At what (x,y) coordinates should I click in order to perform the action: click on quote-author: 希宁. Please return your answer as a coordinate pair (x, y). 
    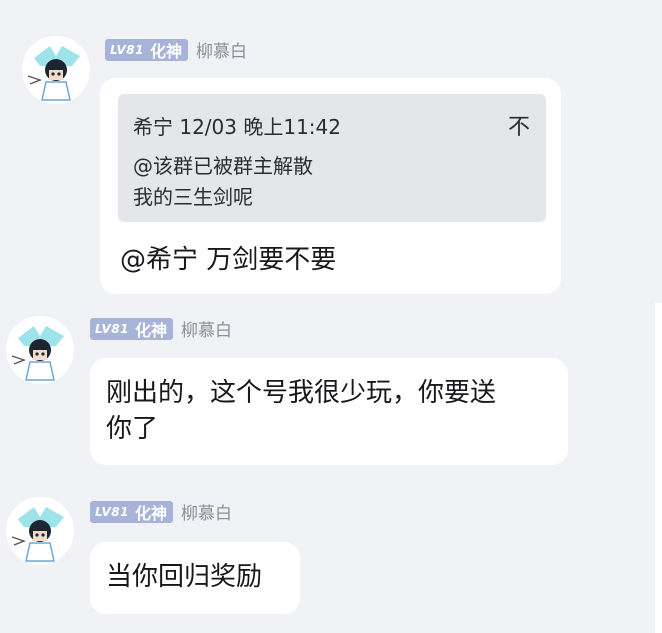
    Looking at the image, I should click on (153, 127).